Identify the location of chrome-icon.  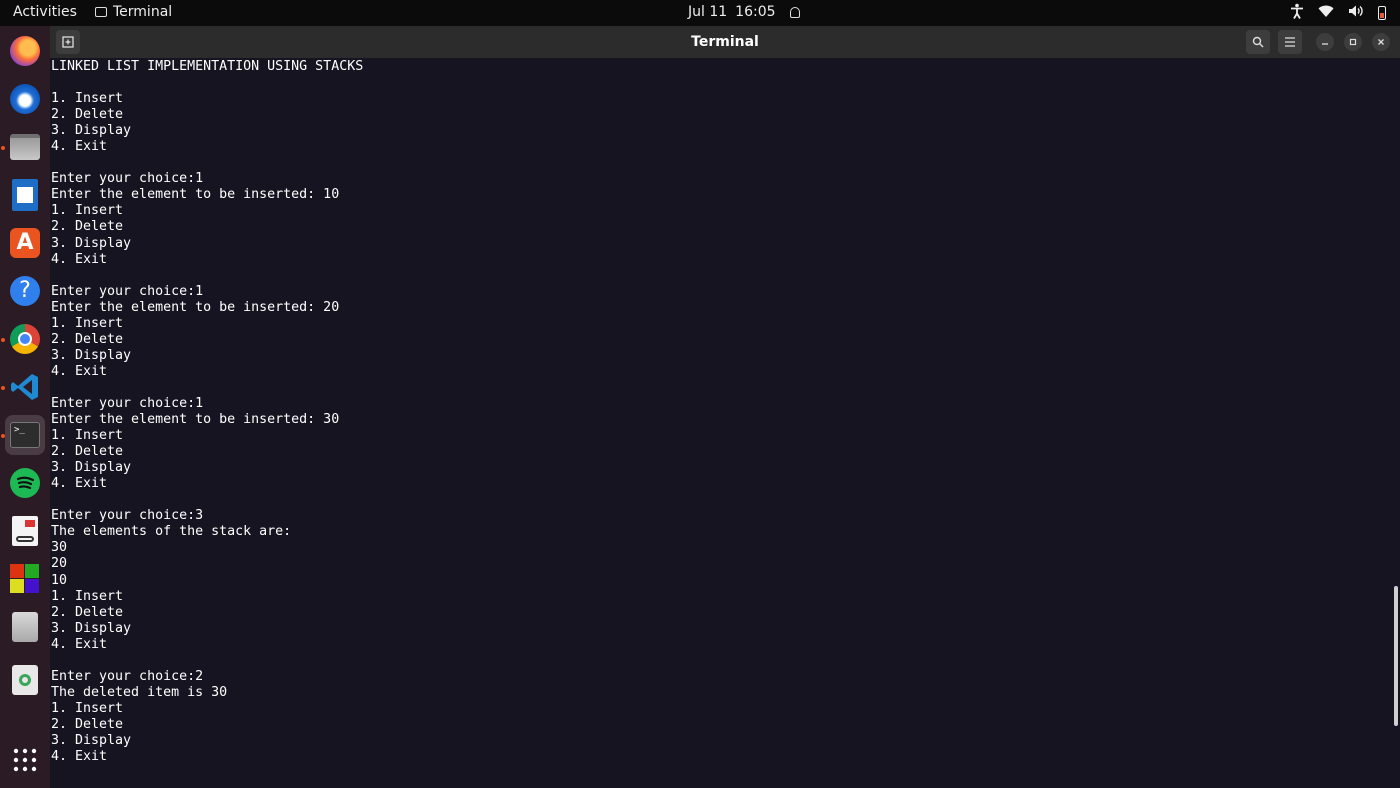
(25, 339).